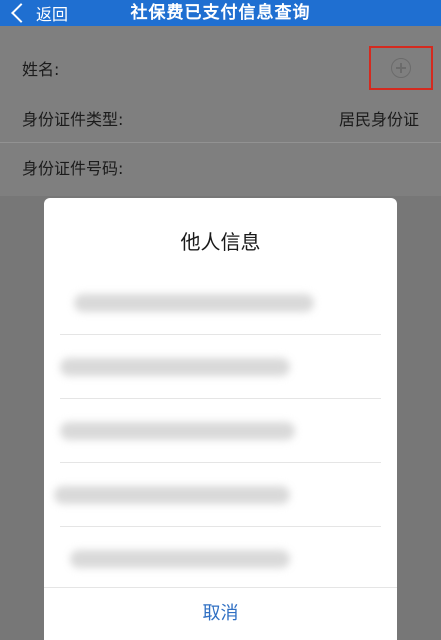  I want to click on page-title: 社保费已支付信息查询, so click(220, 13).